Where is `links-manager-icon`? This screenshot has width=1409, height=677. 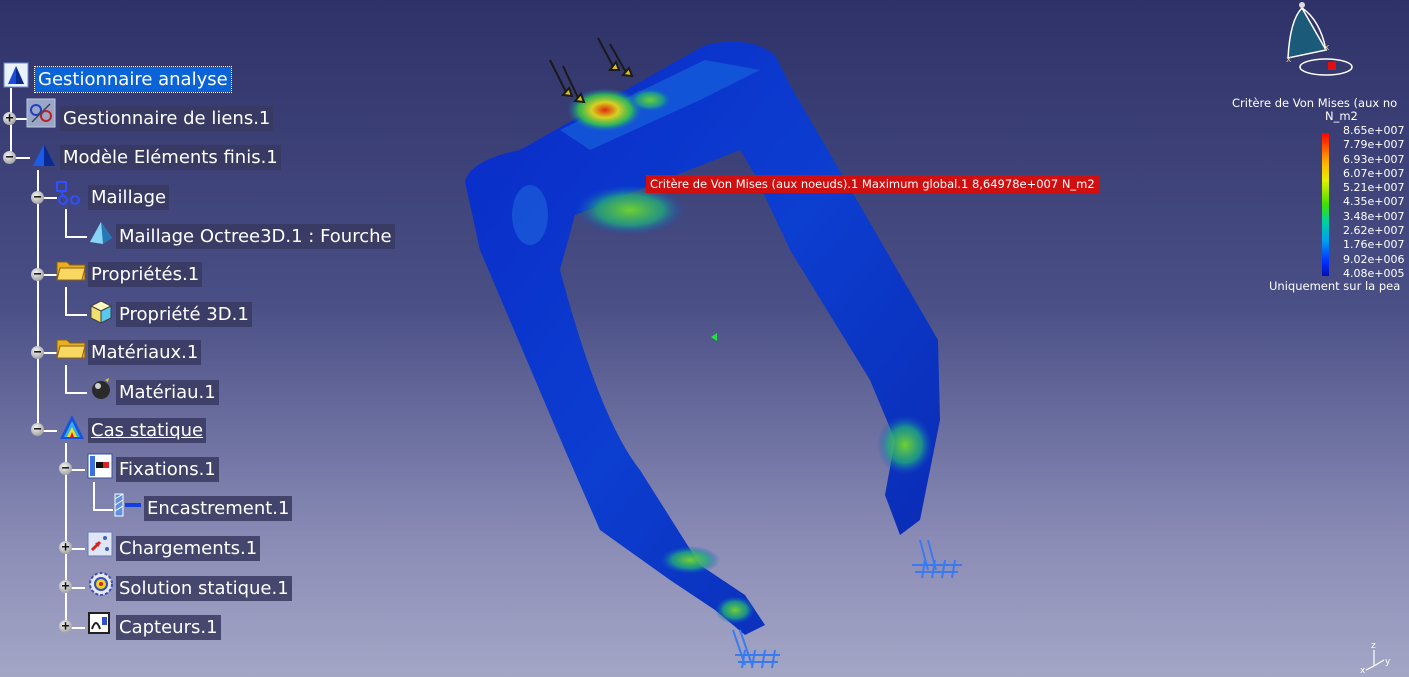
links-manager-icon is located at coordinates (41, 113).